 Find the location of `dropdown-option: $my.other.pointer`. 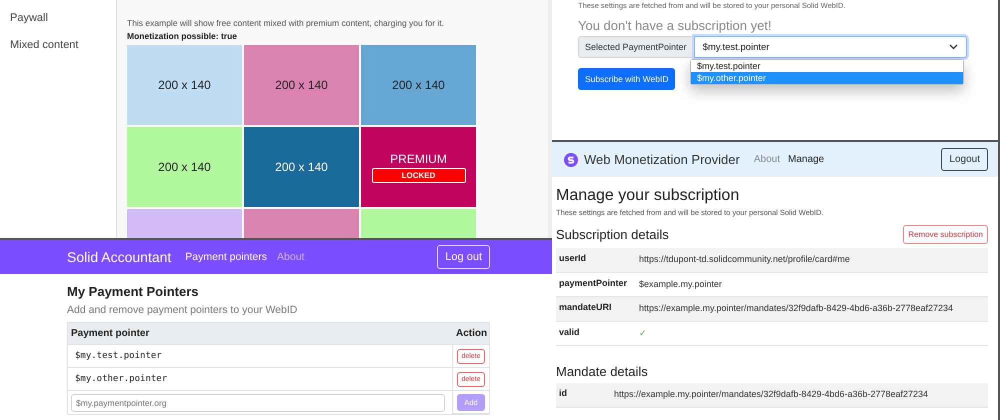

dropdown-option: $my.other.pointer is located at coordinates (827, 78).